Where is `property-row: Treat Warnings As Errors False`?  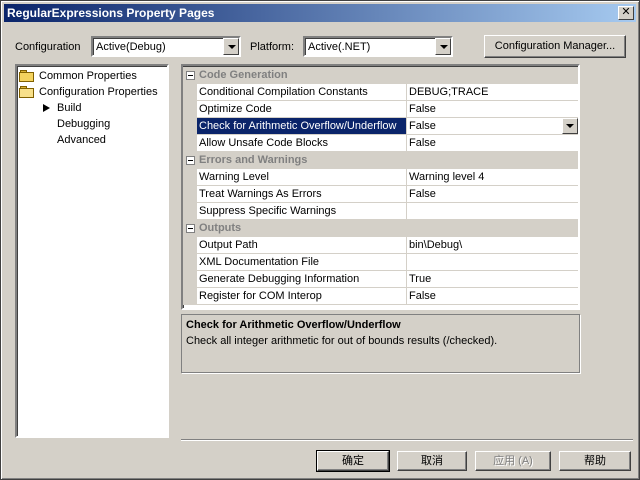
property-row: Treat Warnings As Errors False is located at coordinates (380, 194).